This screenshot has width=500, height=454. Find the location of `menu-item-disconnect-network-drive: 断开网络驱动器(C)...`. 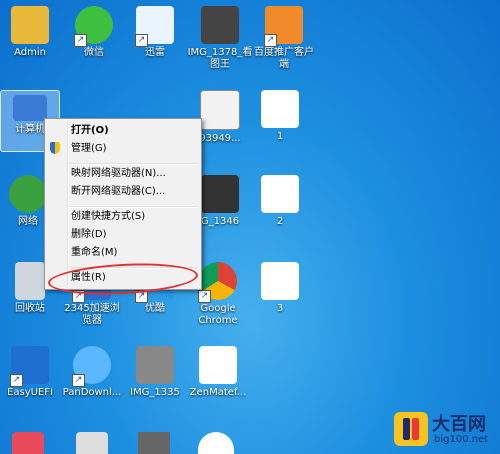

menu-item-disconnect-network-drive: 断开网络驱动器(C)... is located at coordinates (134, 192).